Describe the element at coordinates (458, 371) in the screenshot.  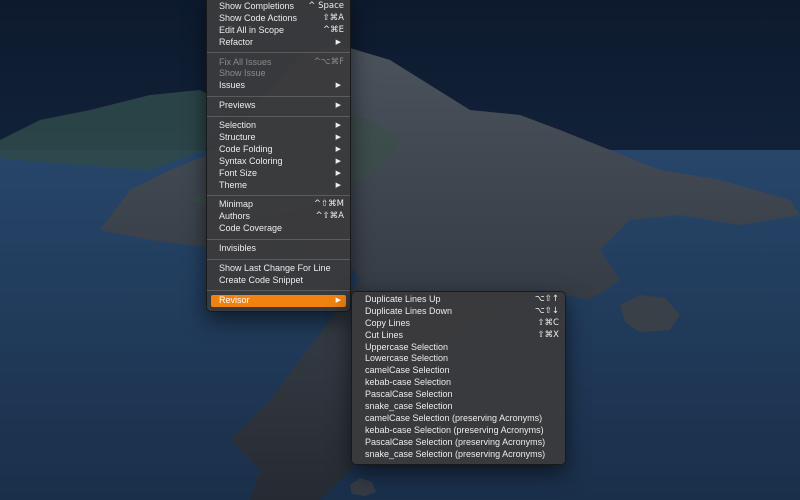
I see `submenu-item-camelcase-selection: camelCase Selection` at that location.